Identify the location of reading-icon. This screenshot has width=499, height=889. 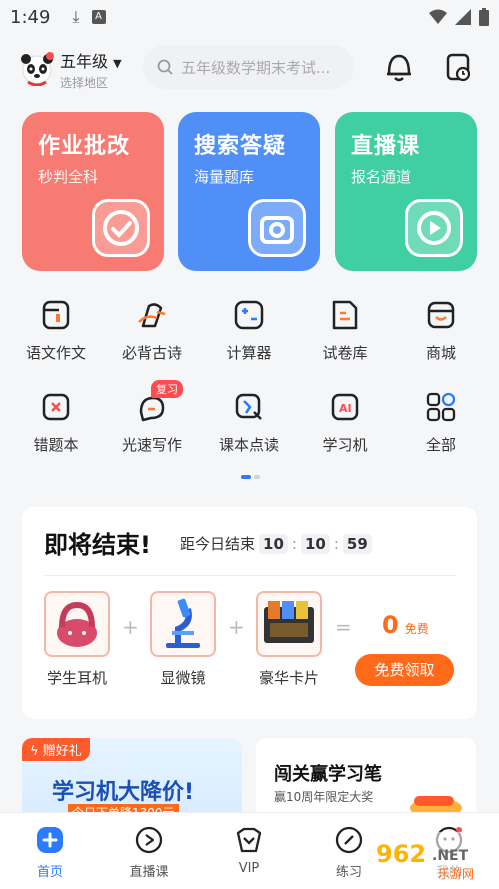
(248, 406).